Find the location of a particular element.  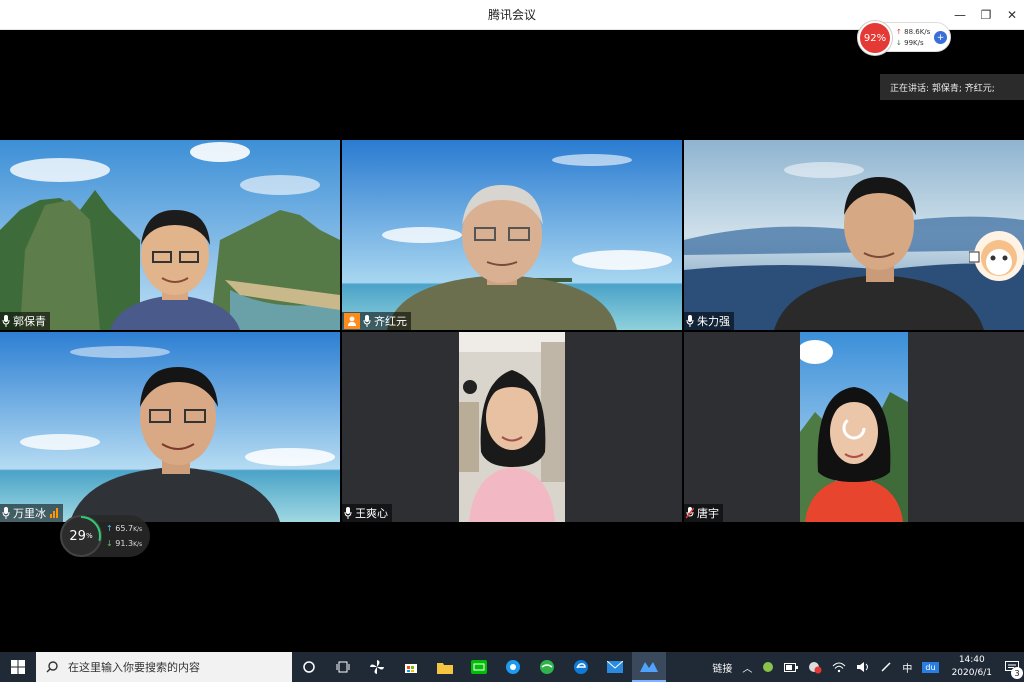

taskbar: 在这里输入你要搜索的内容 链接 ︿ 中 du 14:40 2020/6/1 3 is located at coordinates (512, 667).